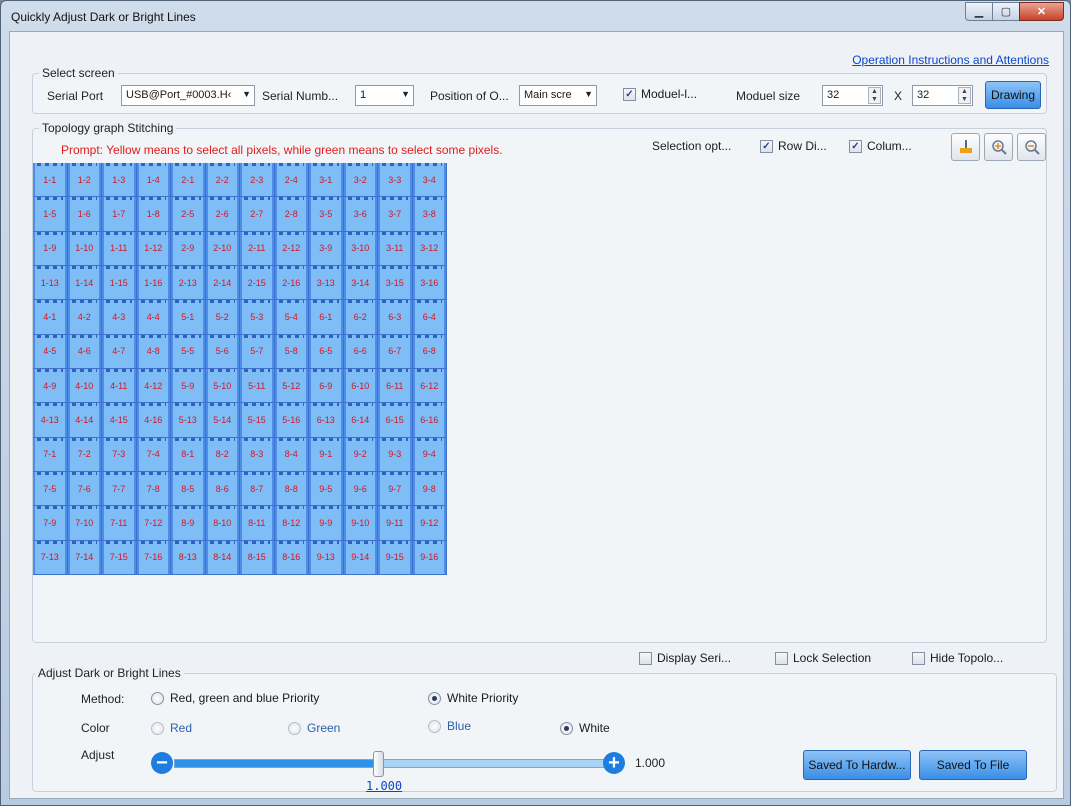 This screenshot has width=1071, height=806. What do you see at coordinates (360, 489) in the screenshot?
I see `module-cell: 9-6` at bounding box center [360, 489].